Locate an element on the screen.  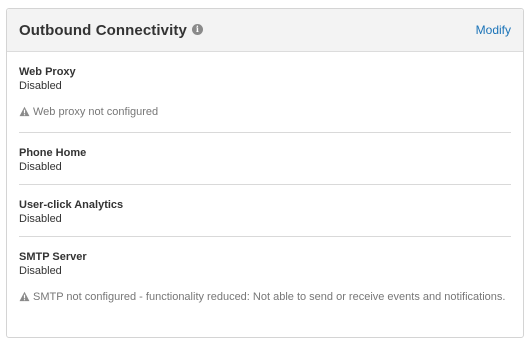
section-label: User-click Analytics is located at coordinates (71, 205).